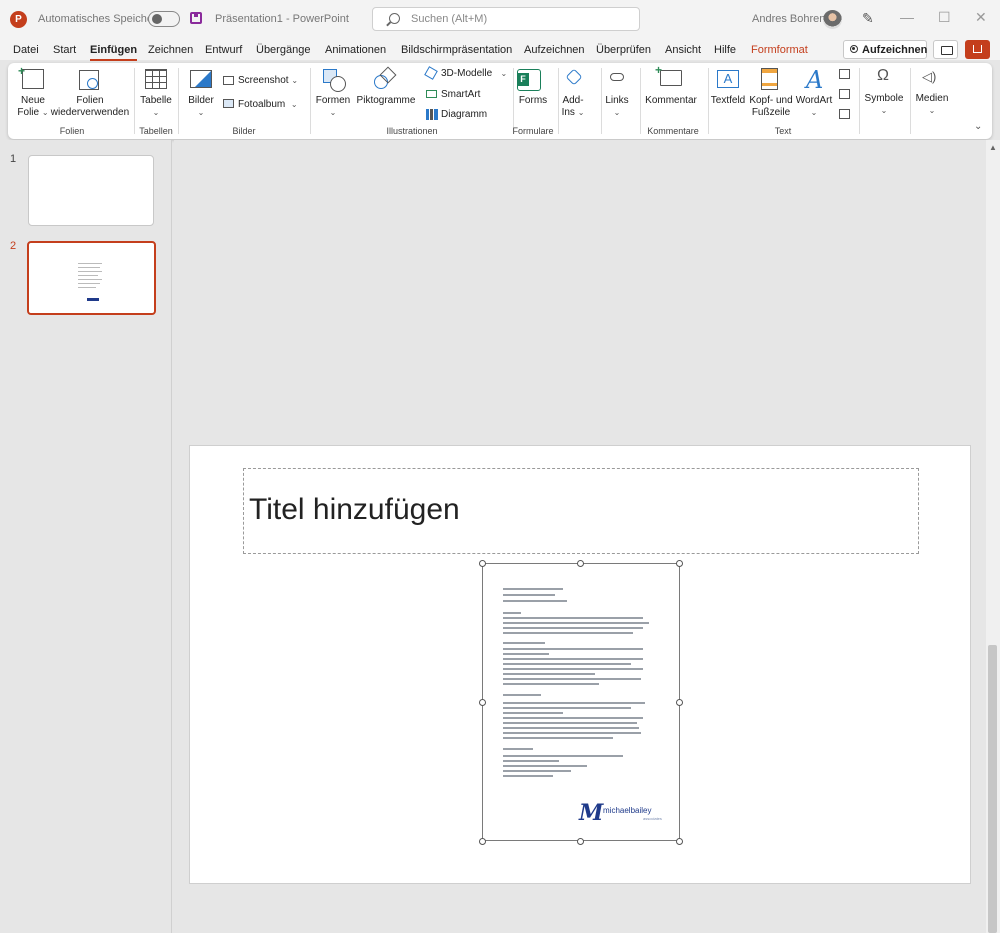 The width and height of the screenshot is (1000, 933). What do you see at coordinates (771, 107) in the screenshot?
I see `header-footer-button: Kopf- und Fußzeile` at bounding box center [771, 107].